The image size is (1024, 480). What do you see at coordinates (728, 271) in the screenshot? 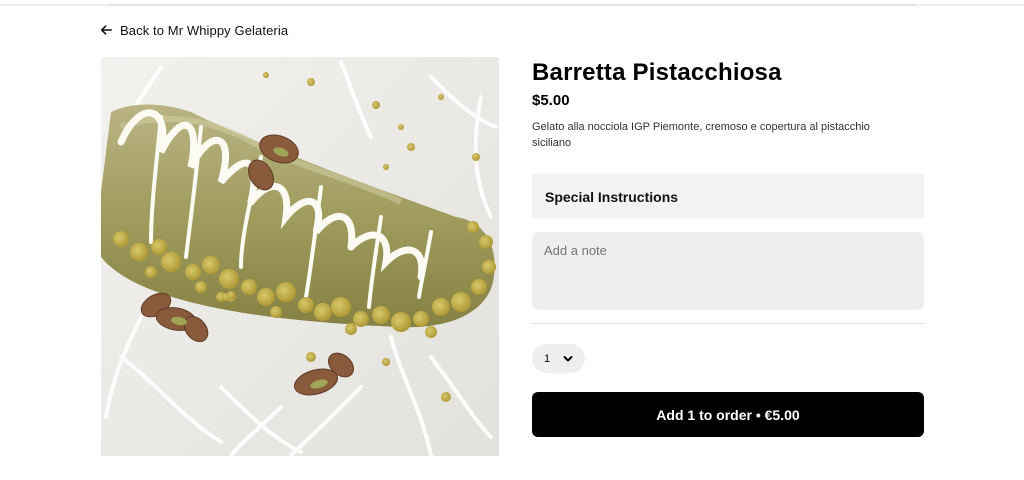
I see `add-note-input` at bounding box center [728, 271].